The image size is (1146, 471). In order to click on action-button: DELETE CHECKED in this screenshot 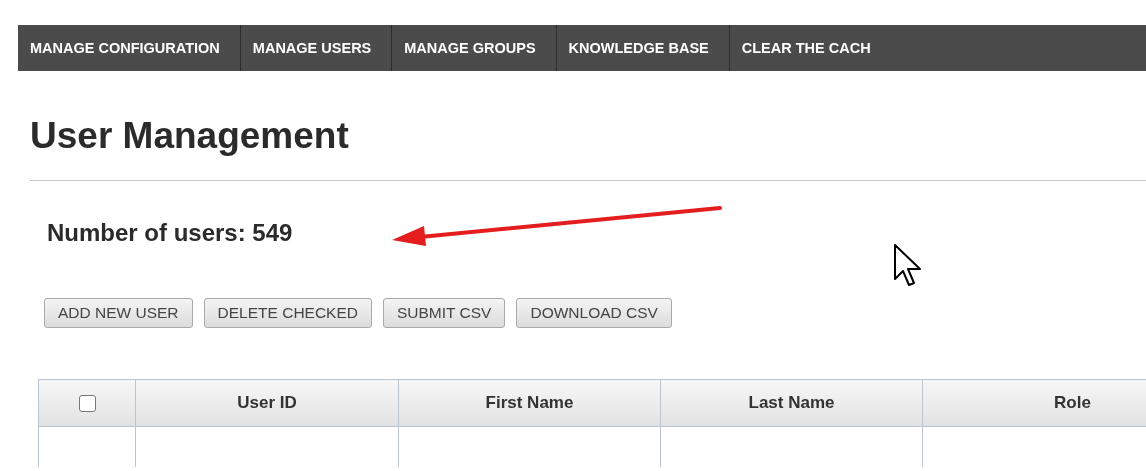, I will do `click(287, 313)`.